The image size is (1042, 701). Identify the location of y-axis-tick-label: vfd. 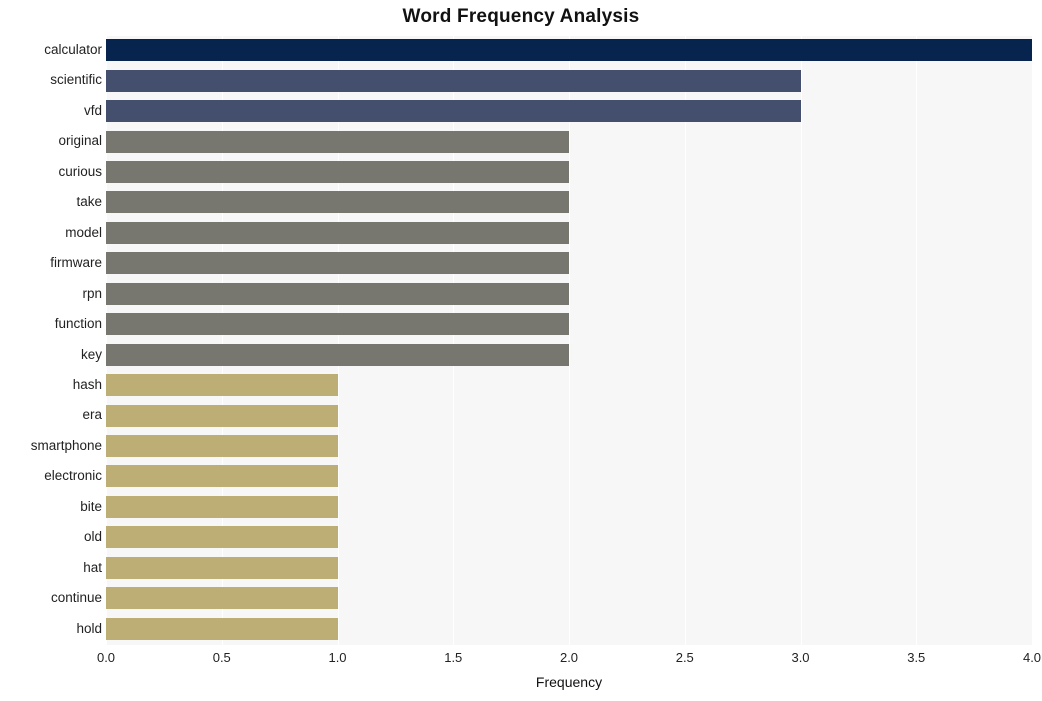
(92, 110).